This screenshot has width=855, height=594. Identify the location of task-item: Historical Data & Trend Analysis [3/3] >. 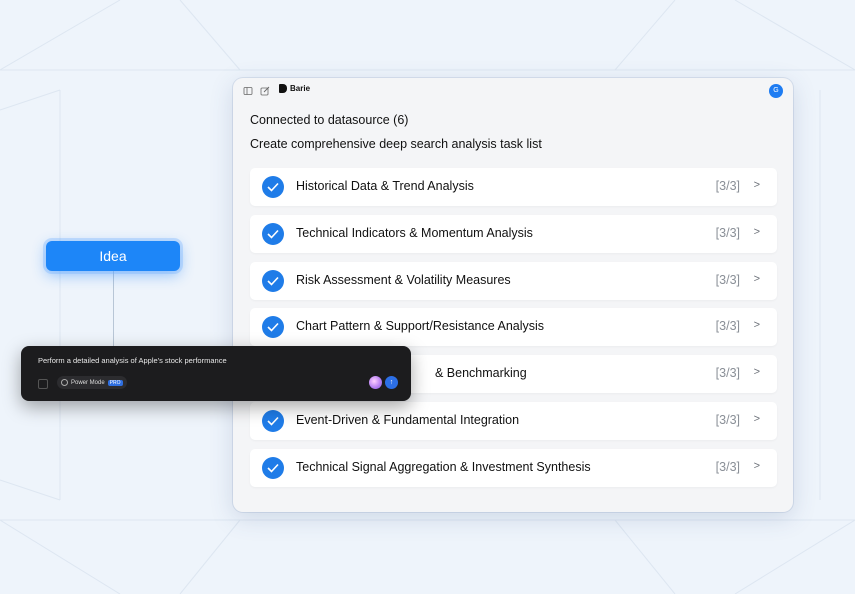
(513, 187).